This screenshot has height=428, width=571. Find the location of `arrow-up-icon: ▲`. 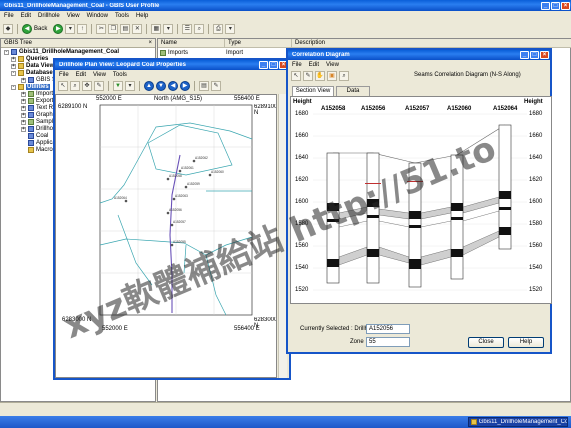

arrow-up-icon: ▲ is located at coordinates (149, 85).